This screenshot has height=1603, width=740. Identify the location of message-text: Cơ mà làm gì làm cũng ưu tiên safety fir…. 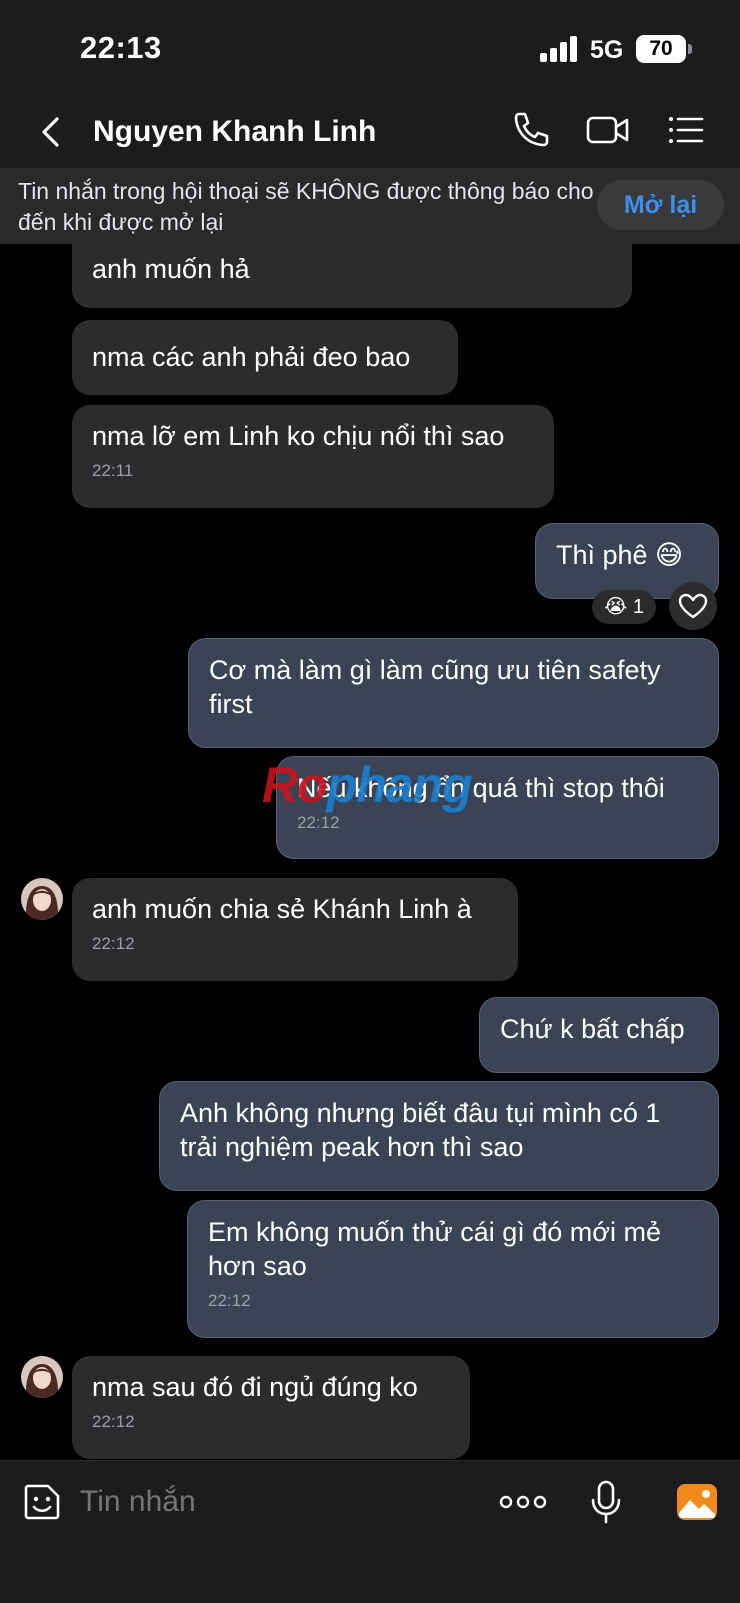
(435, 687).